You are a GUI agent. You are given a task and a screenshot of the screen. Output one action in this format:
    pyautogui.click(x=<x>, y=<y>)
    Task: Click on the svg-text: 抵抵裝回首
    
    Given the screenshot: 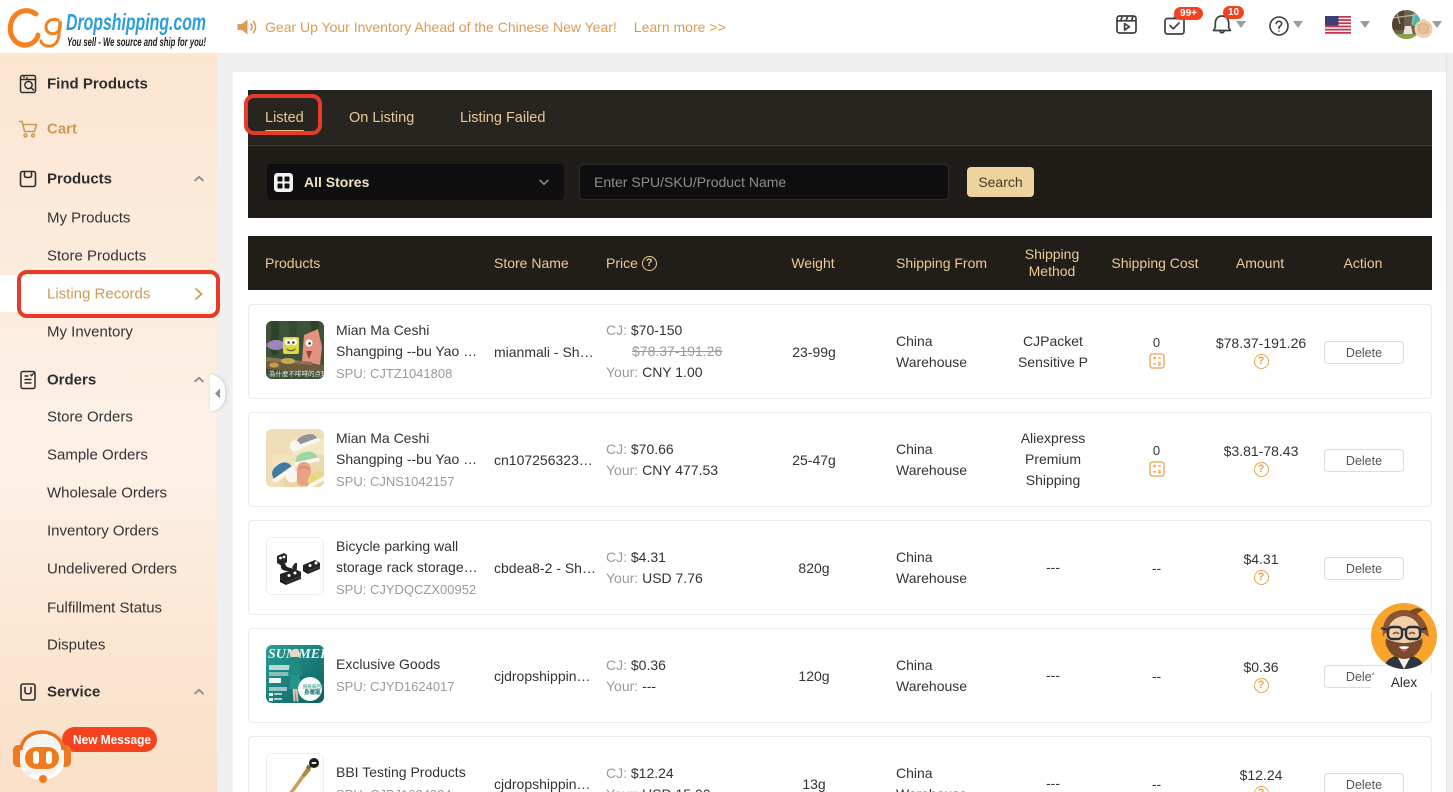 What is the action you would take?
    pyautogui.click(x=313, y=686)
    